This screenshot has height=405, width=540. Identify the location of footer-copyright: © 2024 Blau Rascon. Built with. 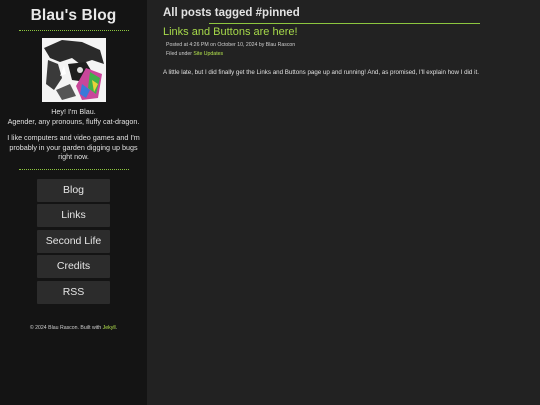
(65, 327).